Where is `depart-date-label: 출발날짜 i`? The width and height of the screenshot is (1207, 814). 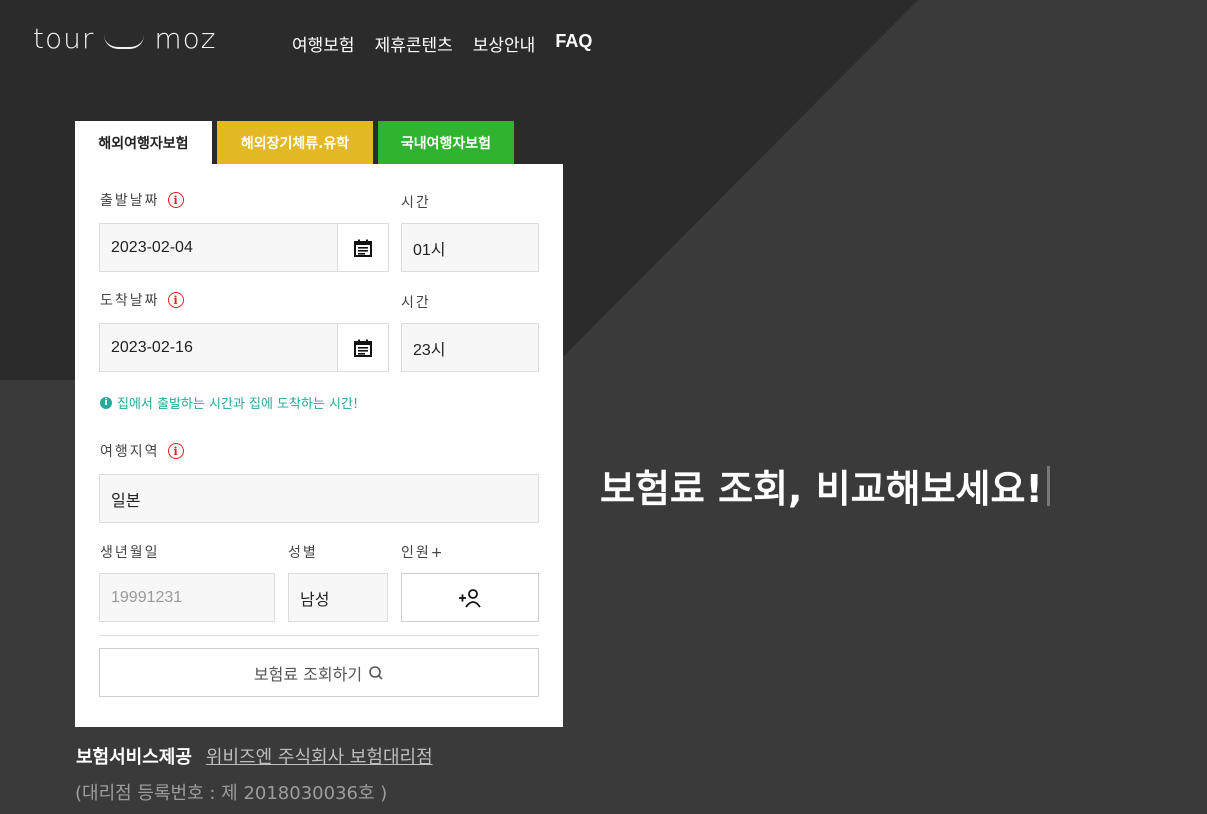
depart-date-label: 출발날짜 i is located at coordinates (142, 200).